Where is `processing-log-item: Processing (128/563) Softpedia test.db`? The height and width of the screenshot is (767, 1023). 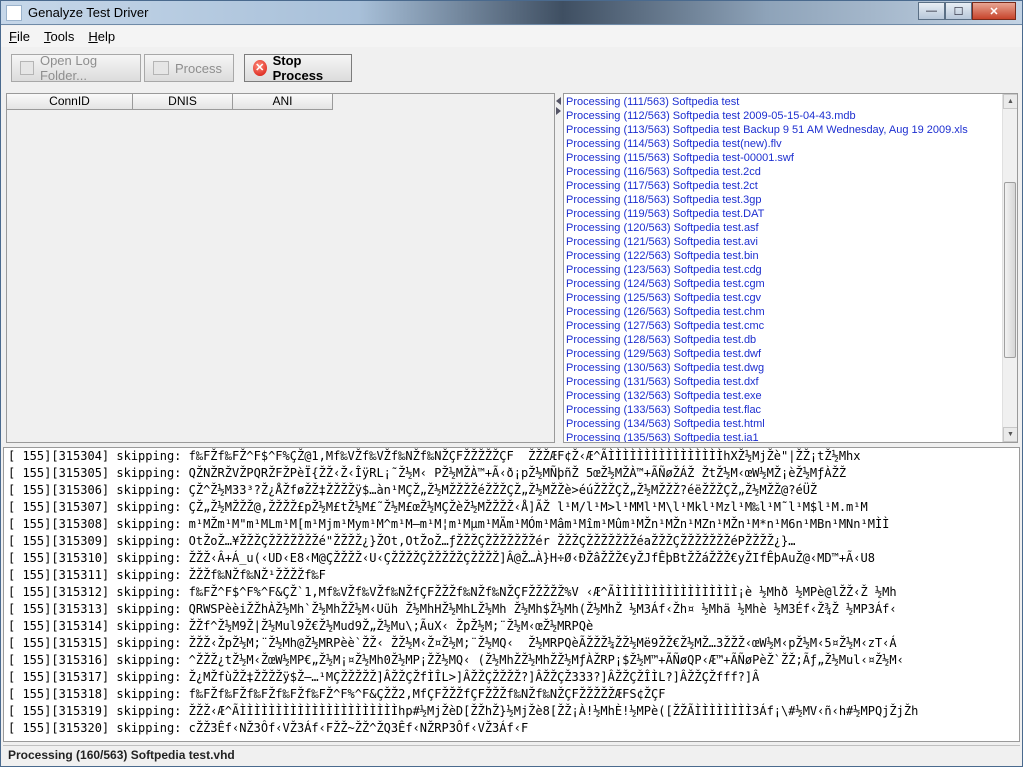 processing-log-item: Processing (128/563) Softpedia test.db is located at coordinates (661, 340).